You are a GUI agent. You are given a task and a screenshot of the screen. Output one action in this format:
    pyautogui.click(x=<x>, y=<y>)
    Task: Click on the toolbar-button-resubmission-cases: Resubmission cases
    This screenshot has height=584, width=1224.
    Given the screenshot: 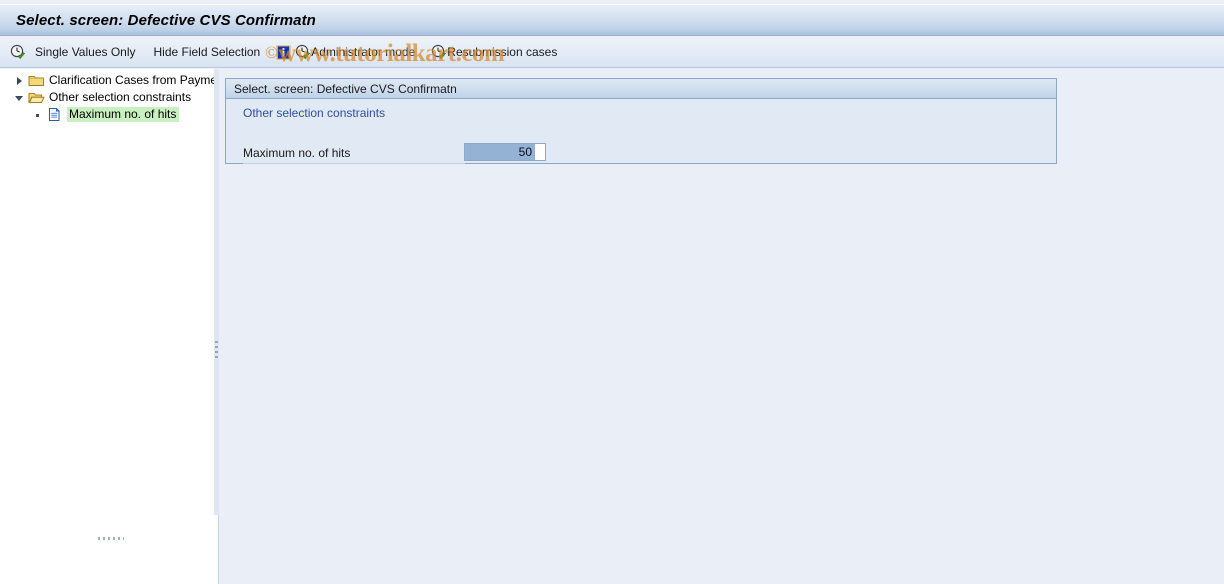 What is the action you would take?
    pyautogui.click(x=494, y=52)
    